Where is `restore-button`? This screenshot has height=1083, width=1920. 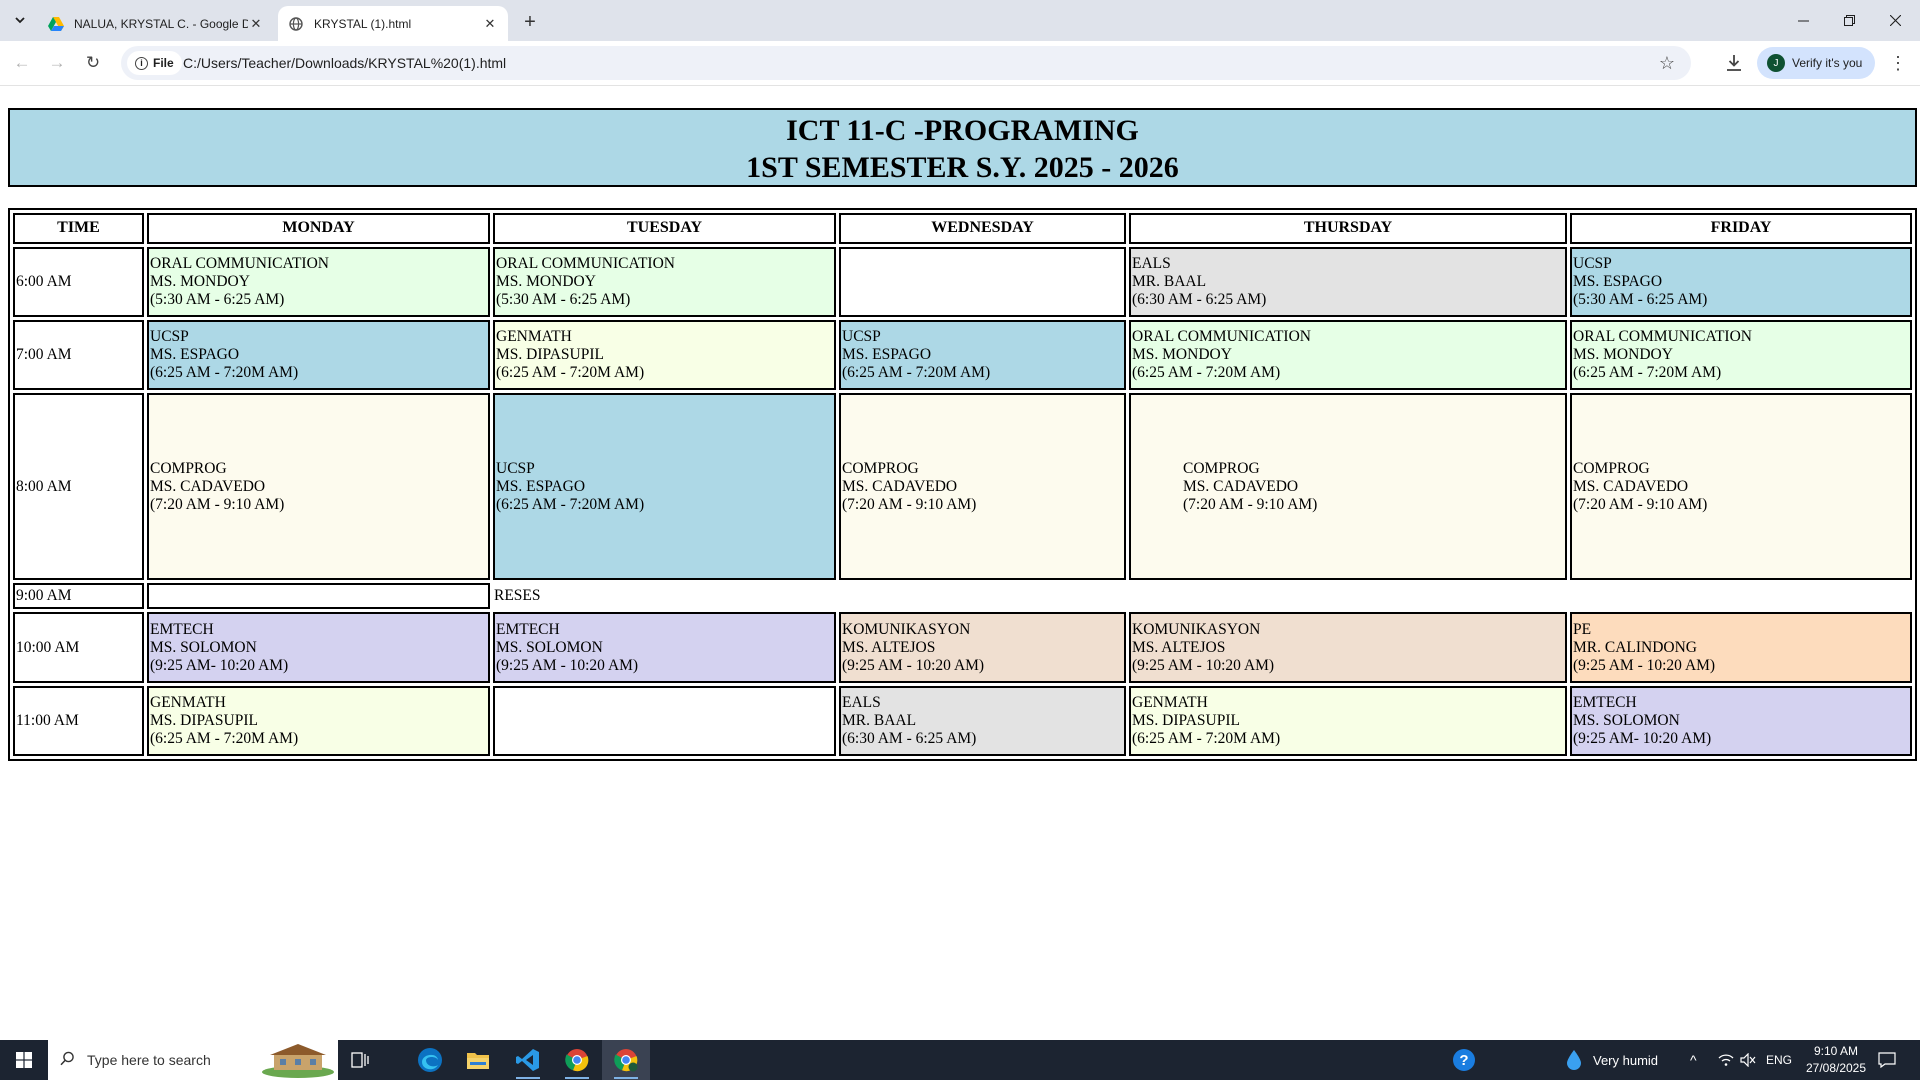 restore-button is located at coordinates (1849, 20).